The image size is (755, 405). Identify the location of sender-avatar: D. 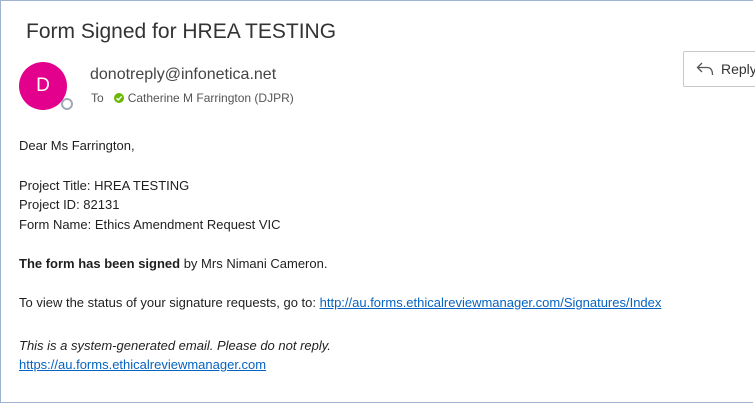
(43, 86).